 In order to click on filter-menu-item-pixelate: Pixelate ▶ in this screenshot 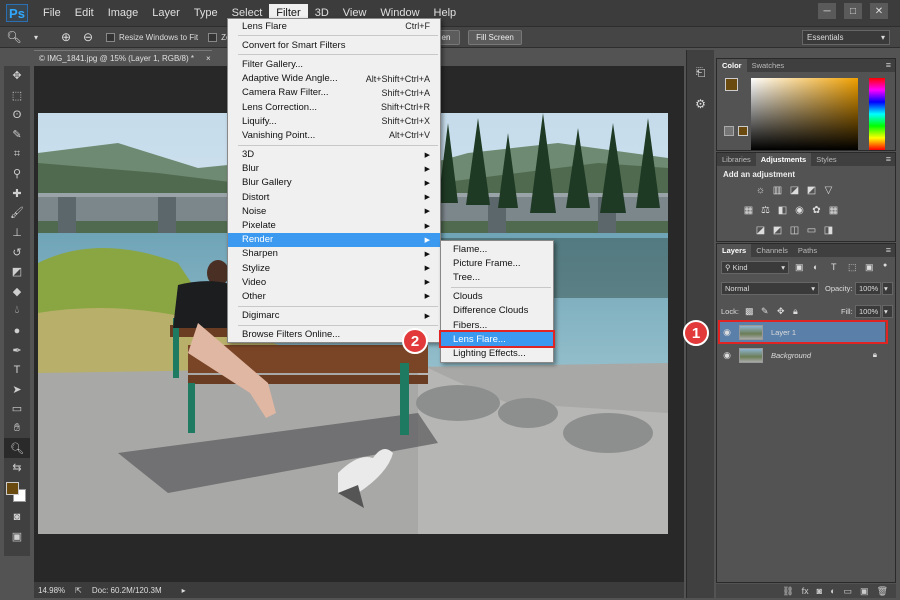, I will do `click(334, 225)`.